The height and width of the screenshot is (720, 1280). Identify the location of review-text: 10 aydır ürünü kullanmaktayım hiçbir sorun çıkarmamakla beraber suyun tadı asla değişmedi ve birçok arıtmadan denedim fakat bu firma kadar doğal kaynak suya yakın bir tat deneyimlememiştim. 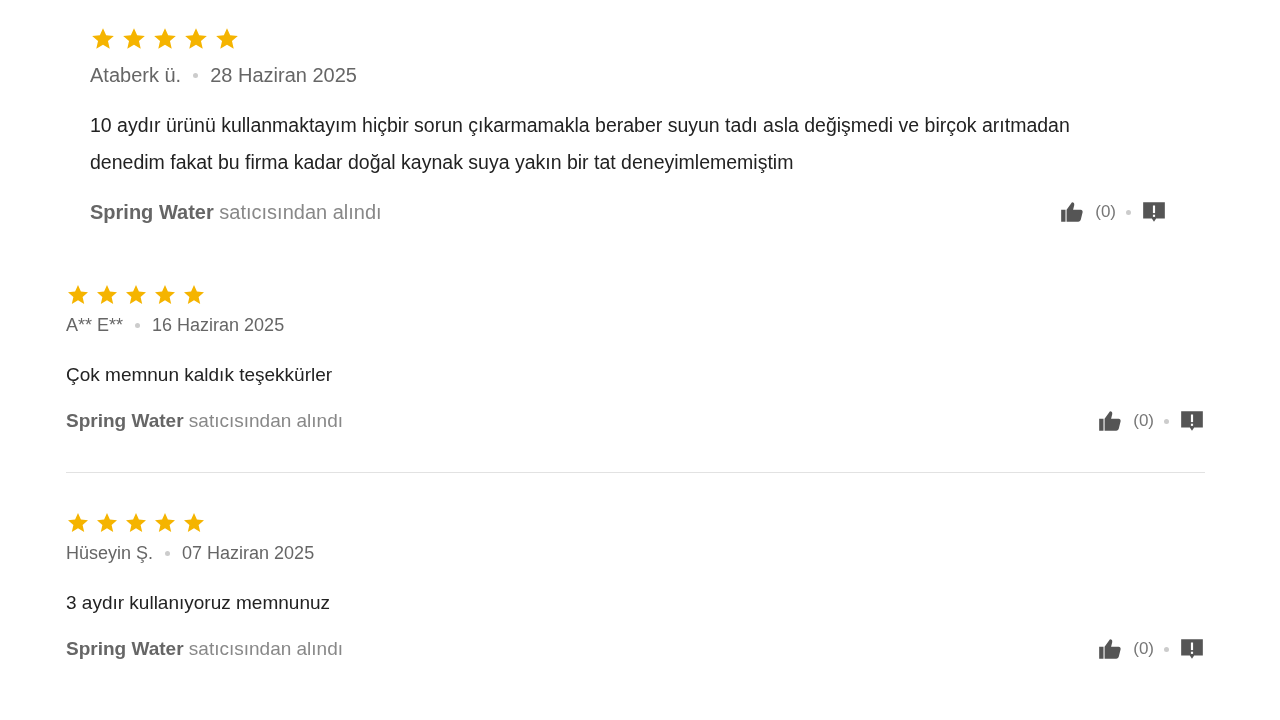
(580, 144).